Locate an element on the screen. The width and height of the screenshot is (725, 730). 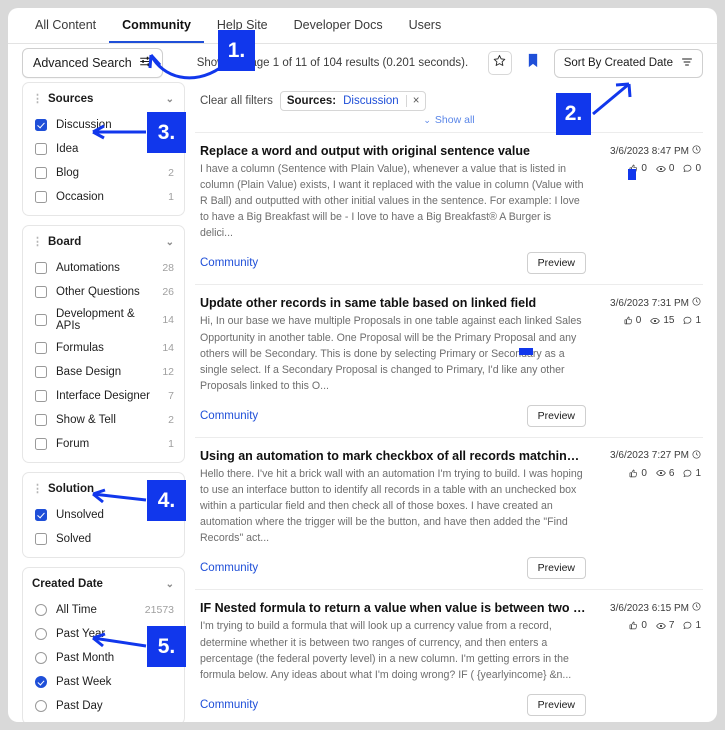
views-count: 6 is located at coordinates (671, 473).